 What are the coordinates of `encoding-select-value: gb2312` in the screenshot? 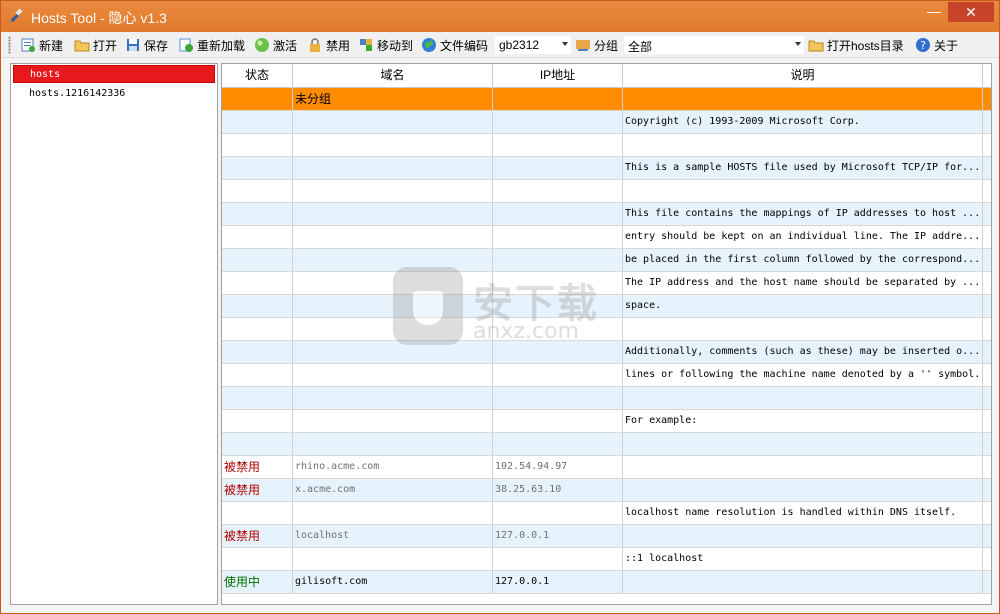 It's located at (519, 45).